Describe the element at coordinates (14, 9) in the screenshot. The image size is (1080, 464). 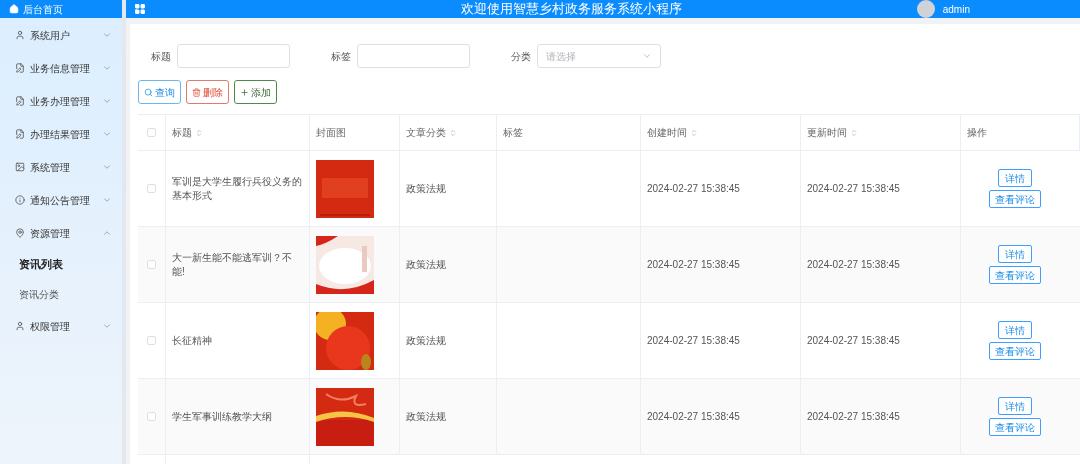
I see `home-icon` at that location.